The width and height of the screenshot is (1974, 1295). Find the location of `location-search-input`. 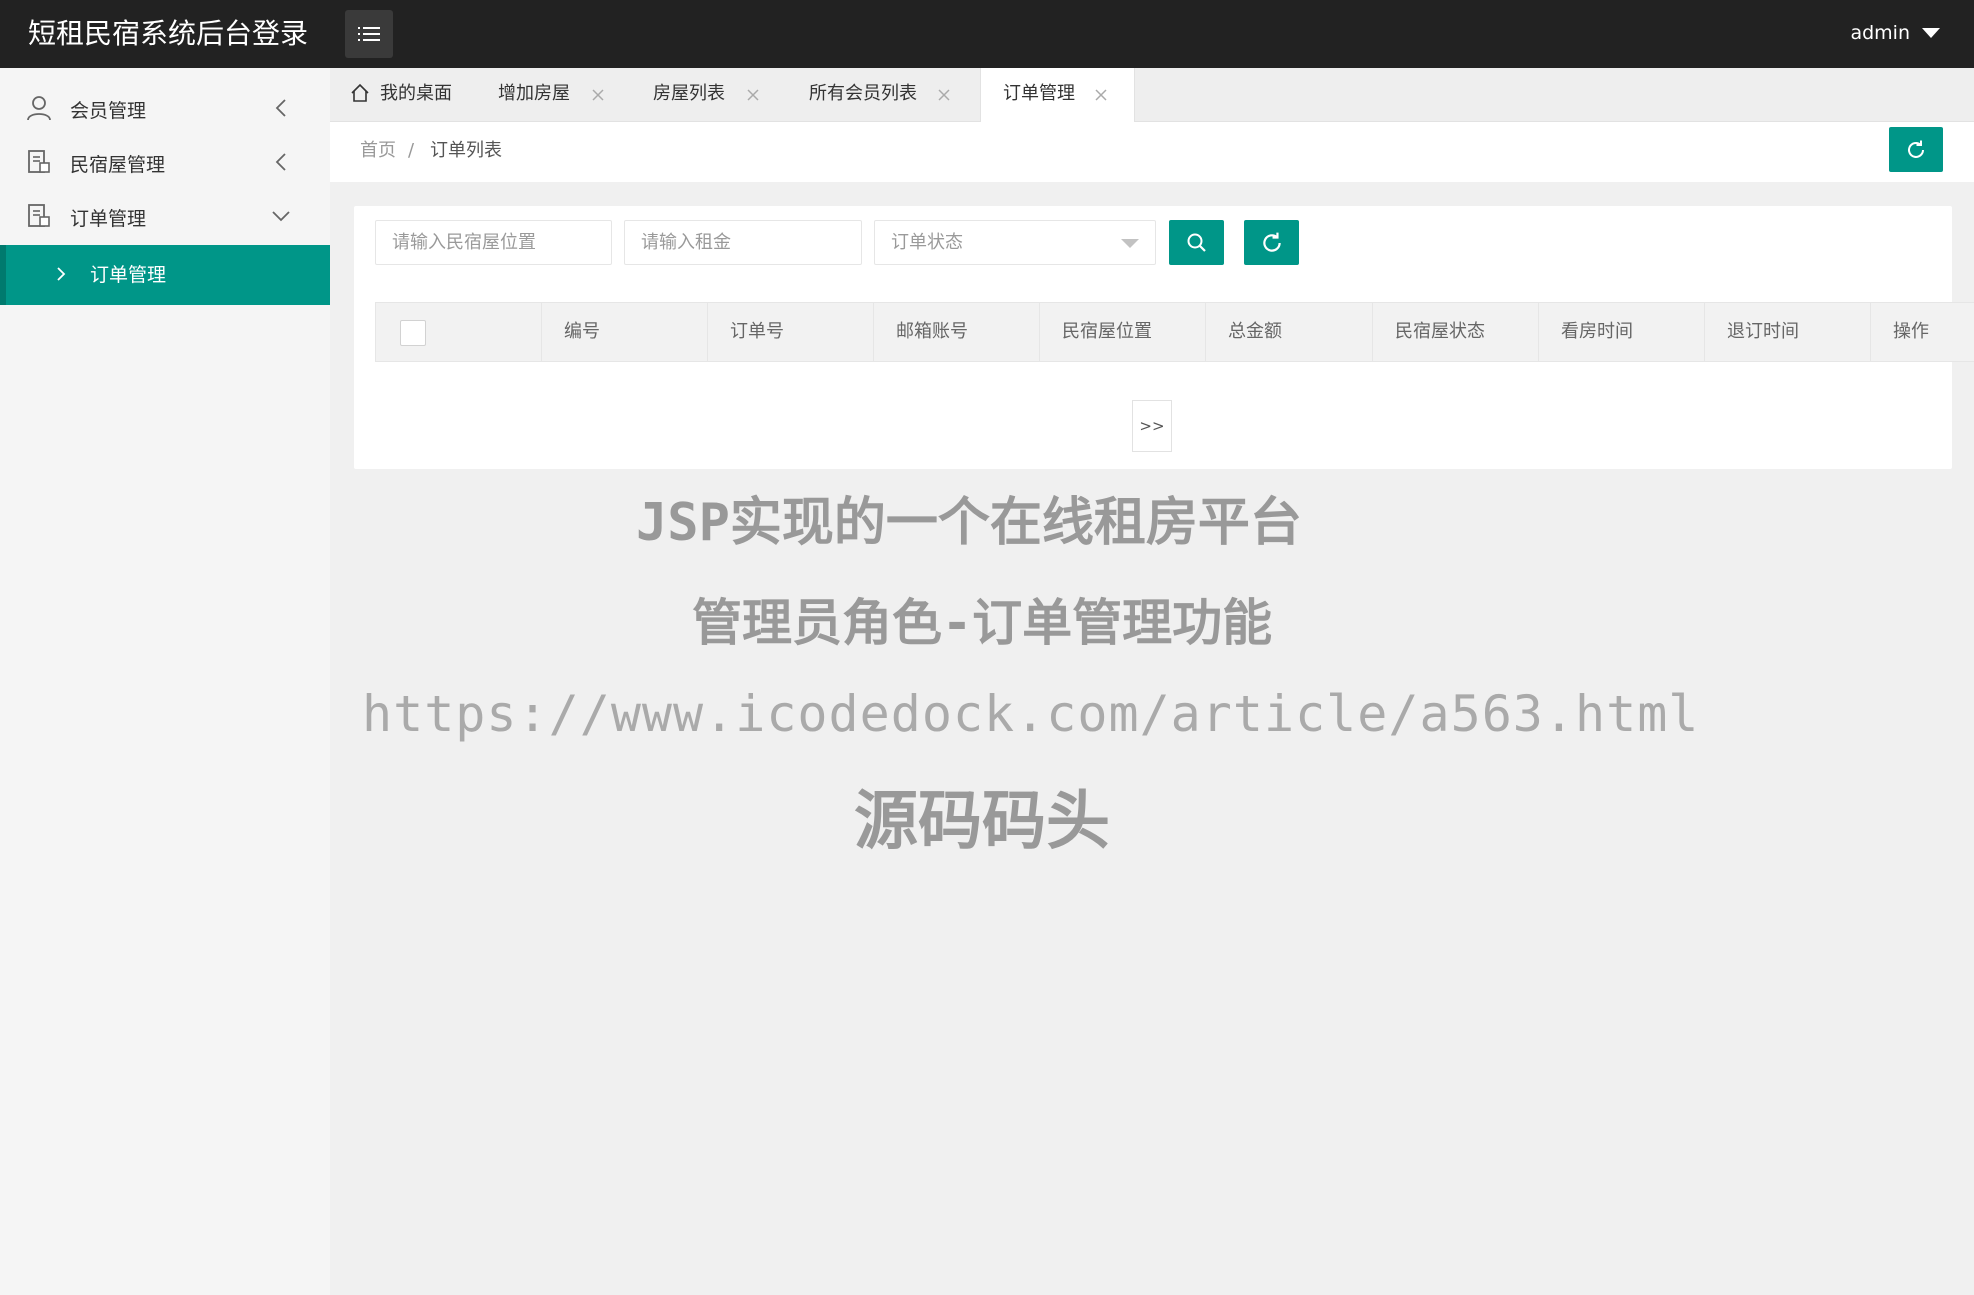

location-search-input is located at coordinates (493, 242).